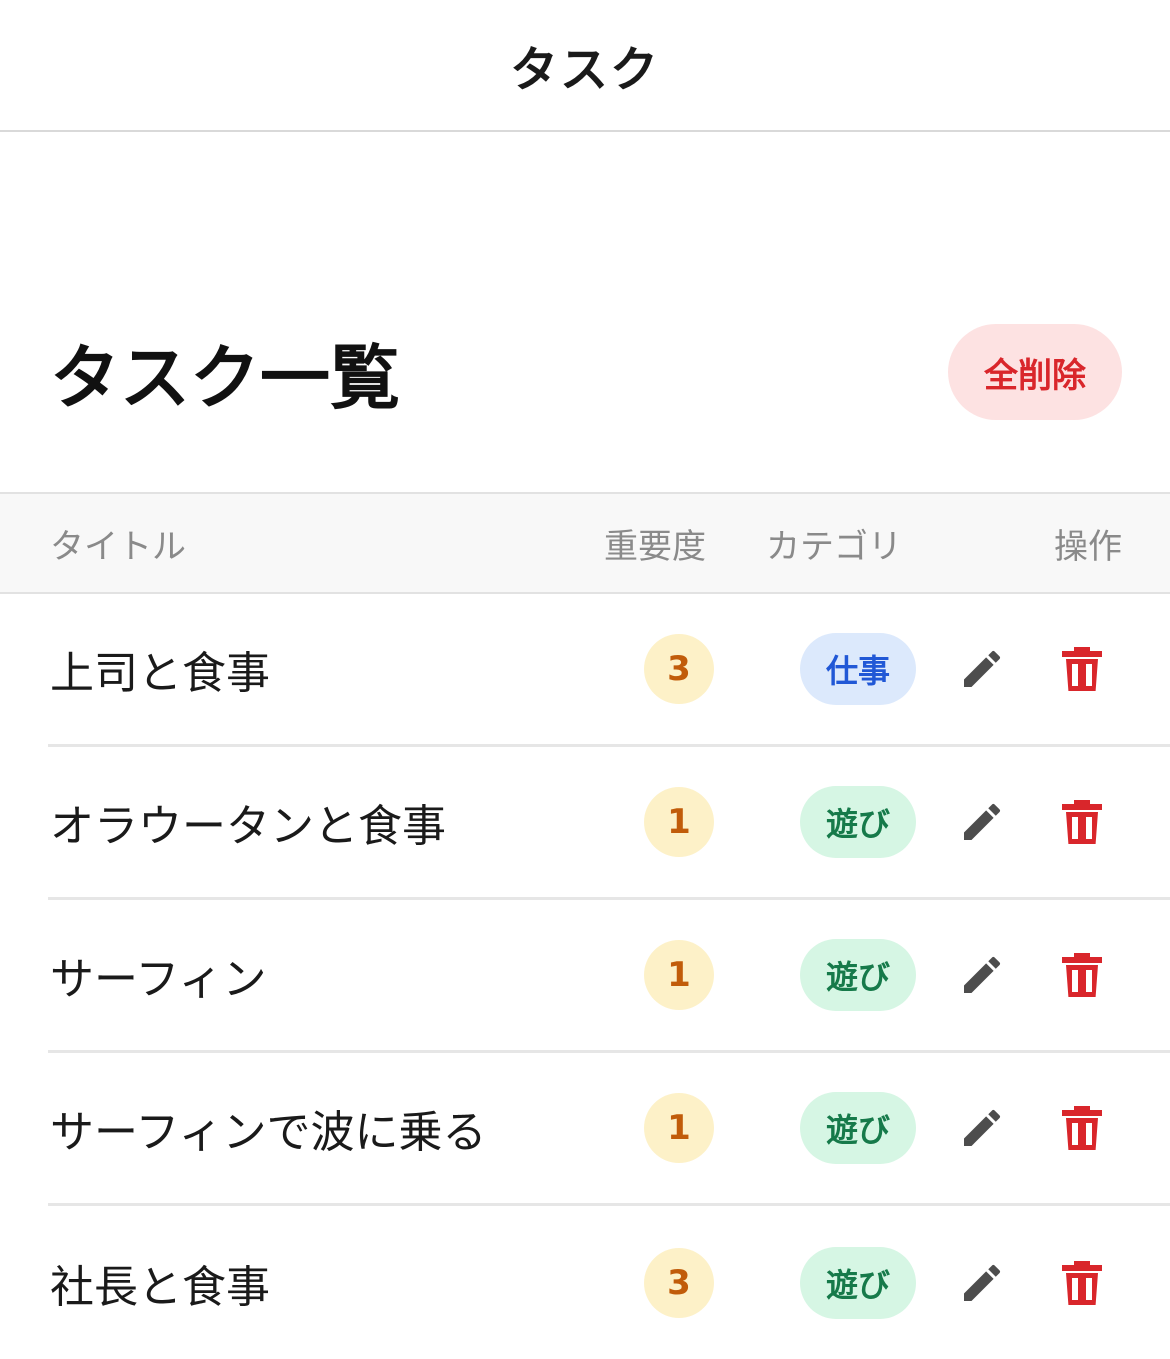 This screenshot has height=1359, width=1170. I want to click on table-row: サーフィンで波に乗る 1 遊び, so click(609, 1129).